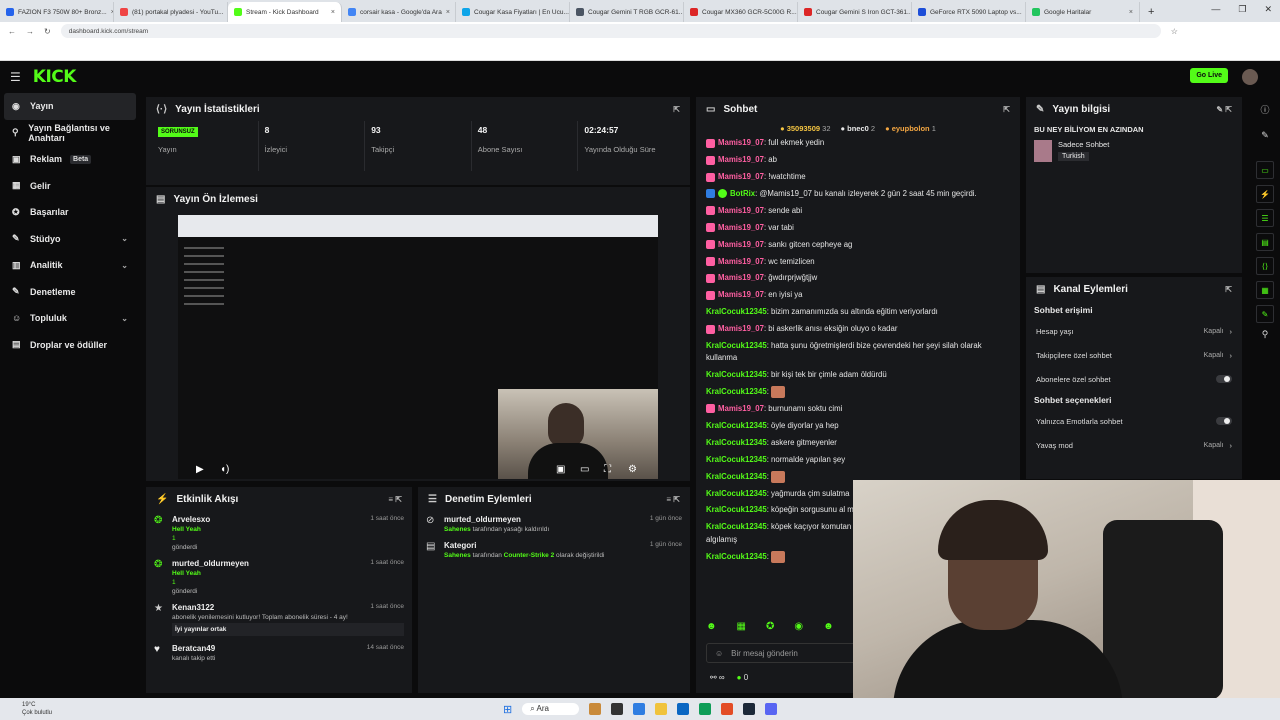 This screenshot has width=1280, height=720. I want to click on smile-icon: ☺, so click(719, 653).